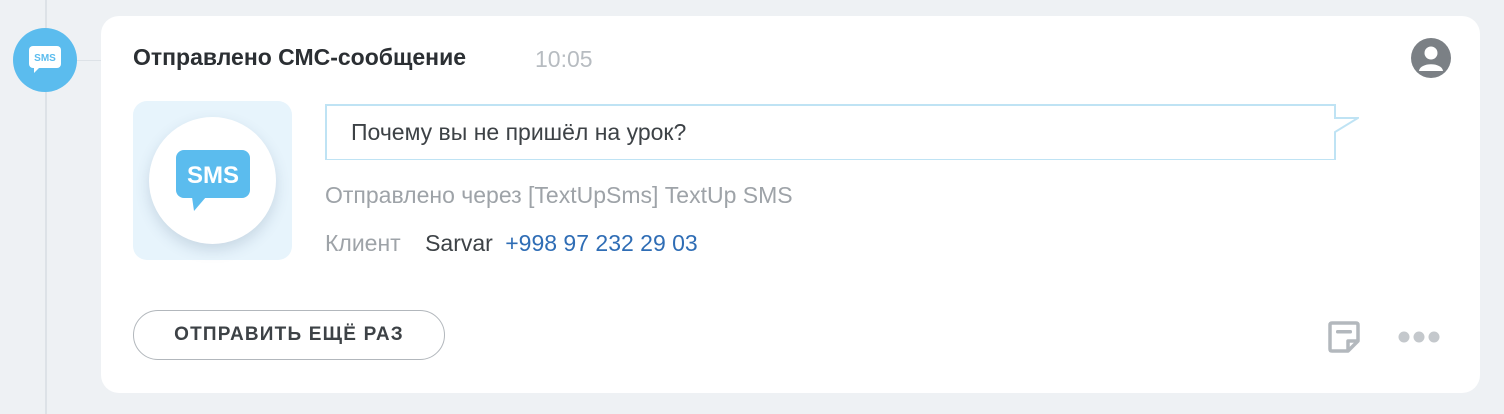 Image resolution: width=1504 pixels, height=414 pixels. What do you see at coordinates (89, 60) in the screenshot?
I see `timeline-connector` at bounding box center [89, 60].